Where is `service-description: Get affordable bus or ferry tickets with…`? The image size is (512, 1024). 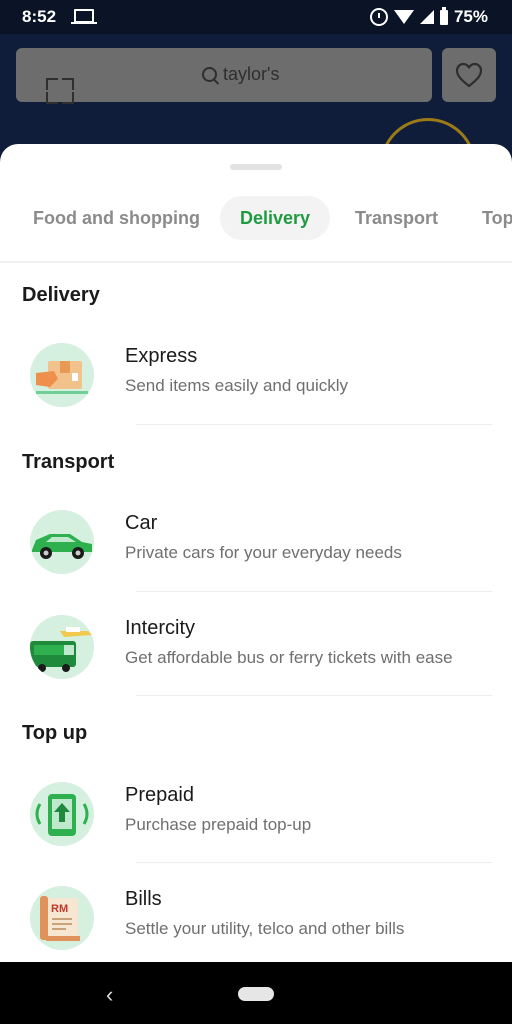
service-description: Get affordable bus or ferry tickets with… is located at coordinates (289, 657).